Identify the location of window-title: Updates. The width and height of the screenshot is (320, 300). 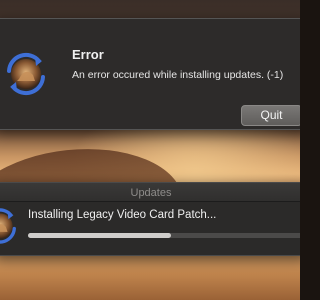
(151, 193).